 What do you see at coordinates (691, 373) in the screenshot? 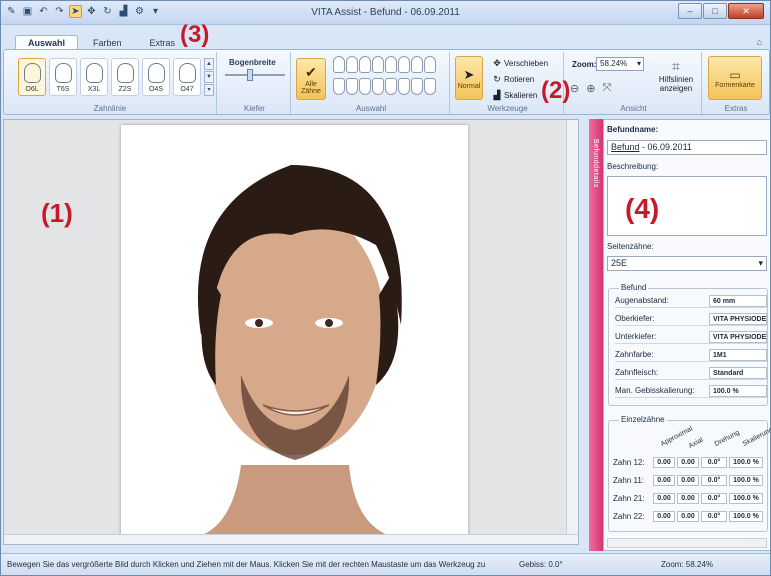
I see `field-zahnfleisch: Zahnfleisch: Standard` at bounding box center [691, 373].